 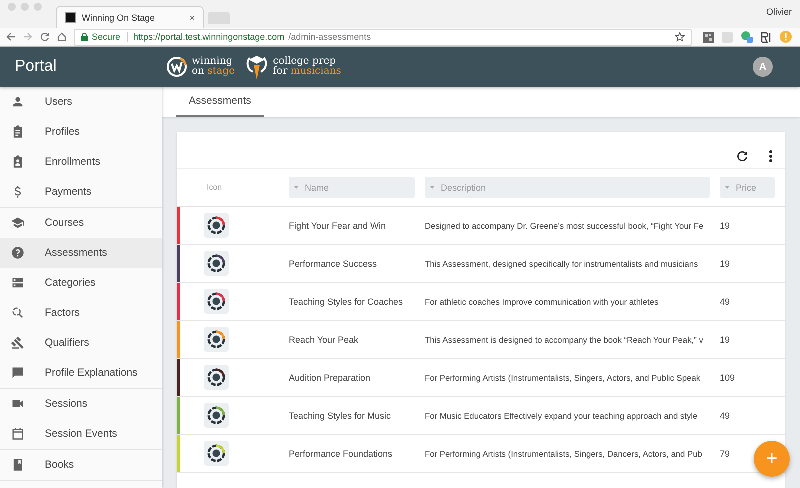 What do you see at coordinates (766, 37) in the screenshot?
I see `extension-icon` at bounding box center [766, 37].